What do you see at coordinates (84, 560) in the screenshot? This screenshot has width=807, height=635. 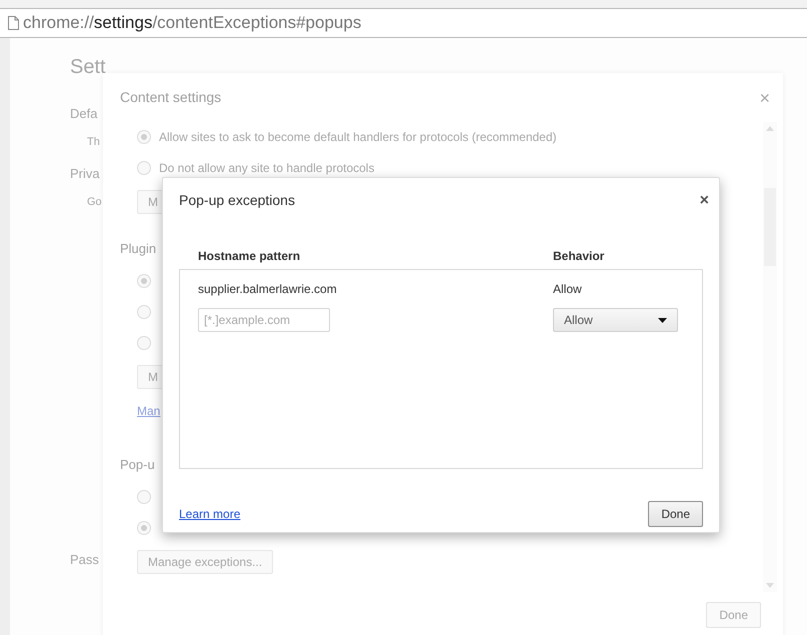 I see `section-heading: Pass` at bounding box center [84, 560].